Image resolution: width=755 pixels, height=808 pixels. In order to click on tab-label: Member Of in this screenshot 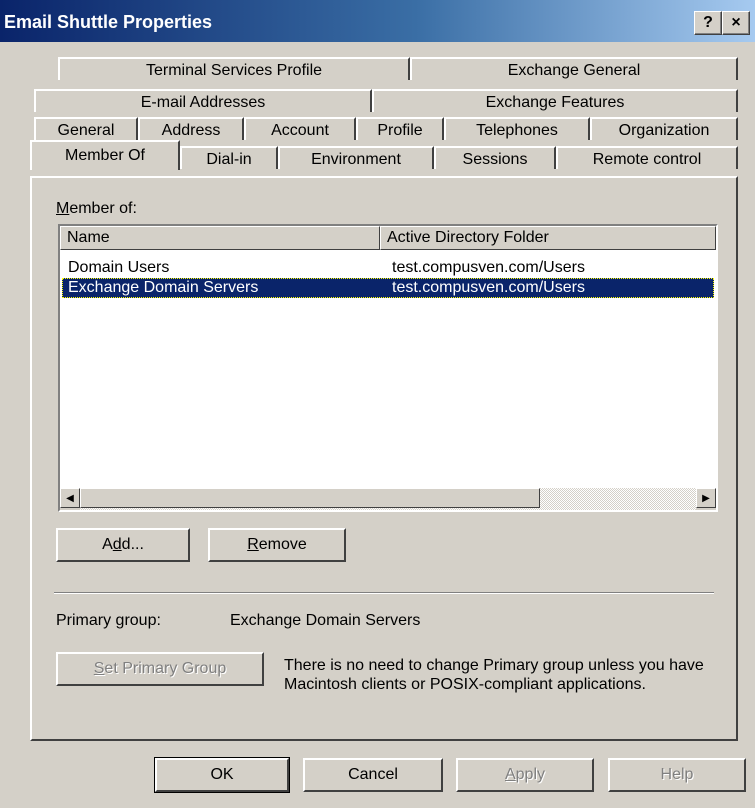, I will do `click(104, 155)`.